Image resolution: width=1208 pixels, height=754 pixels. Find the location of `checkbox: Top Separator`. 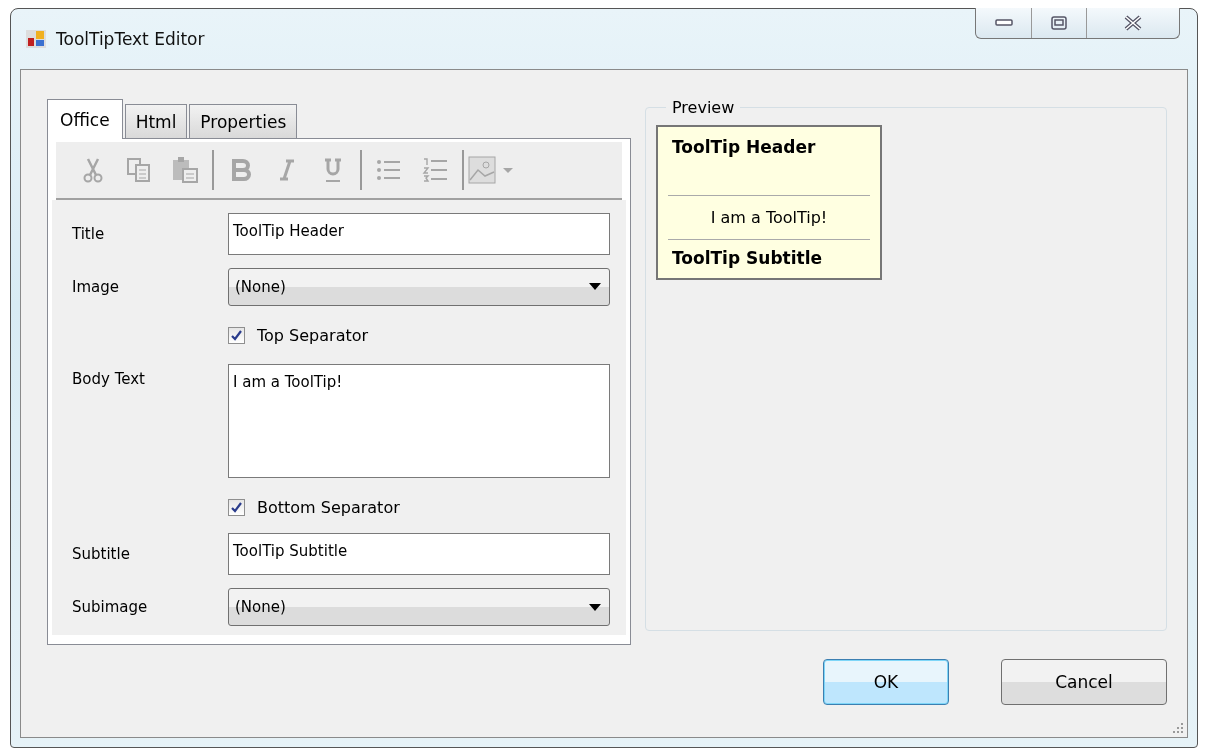

checkbox: Top Separator is located at coordinates (298, 336).